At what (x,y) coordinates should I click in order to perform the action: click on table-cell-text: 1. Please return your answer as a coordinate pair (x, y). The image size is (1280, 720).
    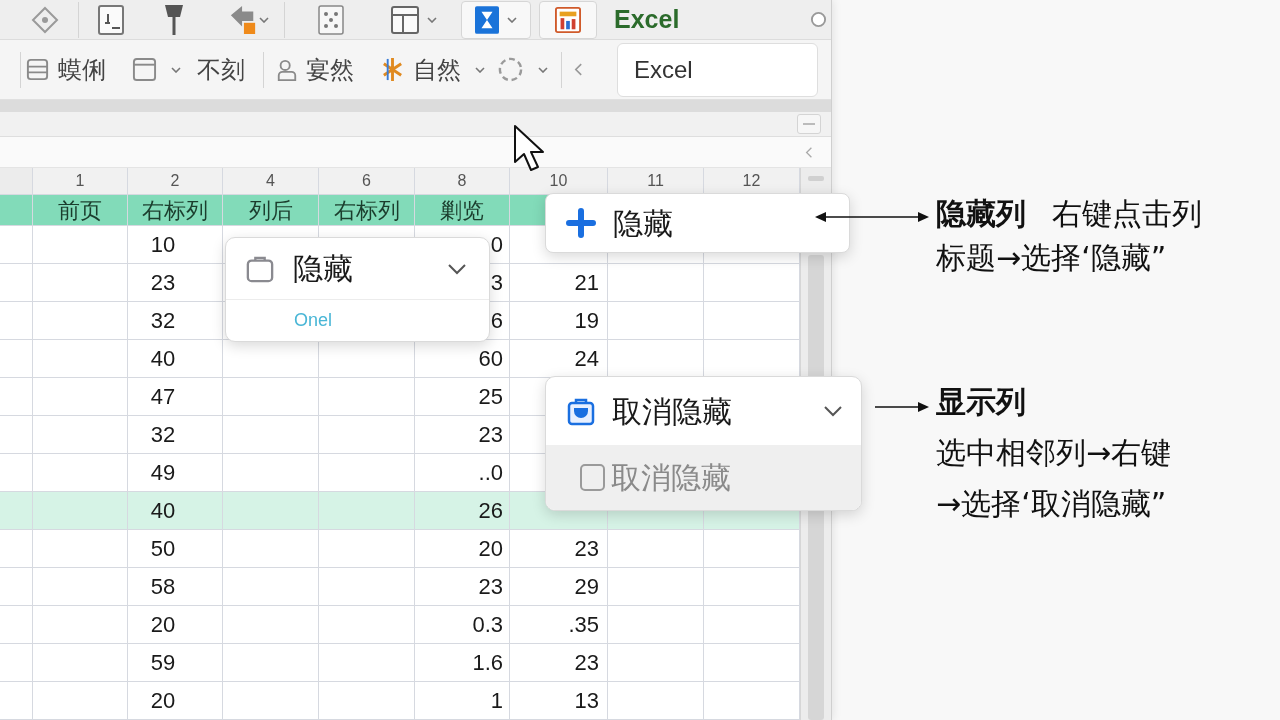
    Looking at the image, I should click on (496, 701).